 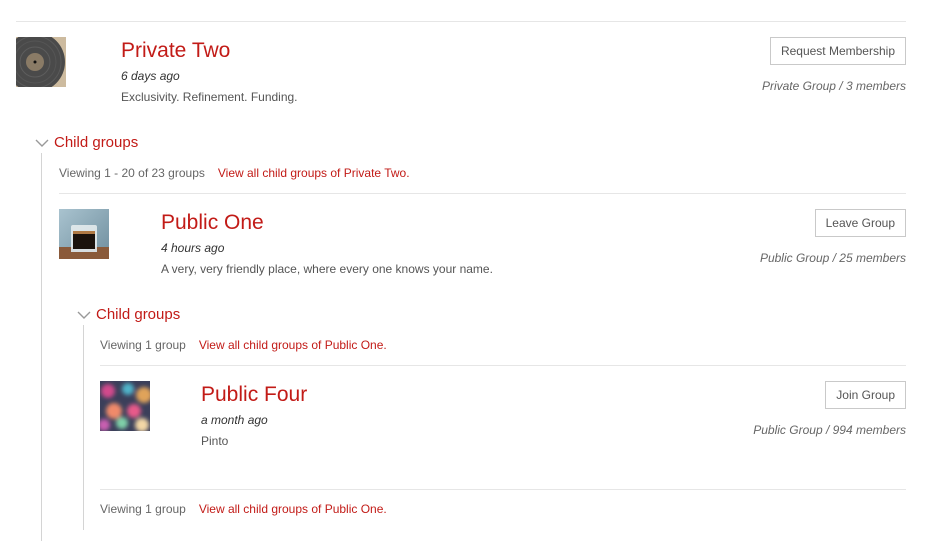 I want to click on viewing-count: Viewing 1 - 20 of 23 groups, so click(x=132, y=173).